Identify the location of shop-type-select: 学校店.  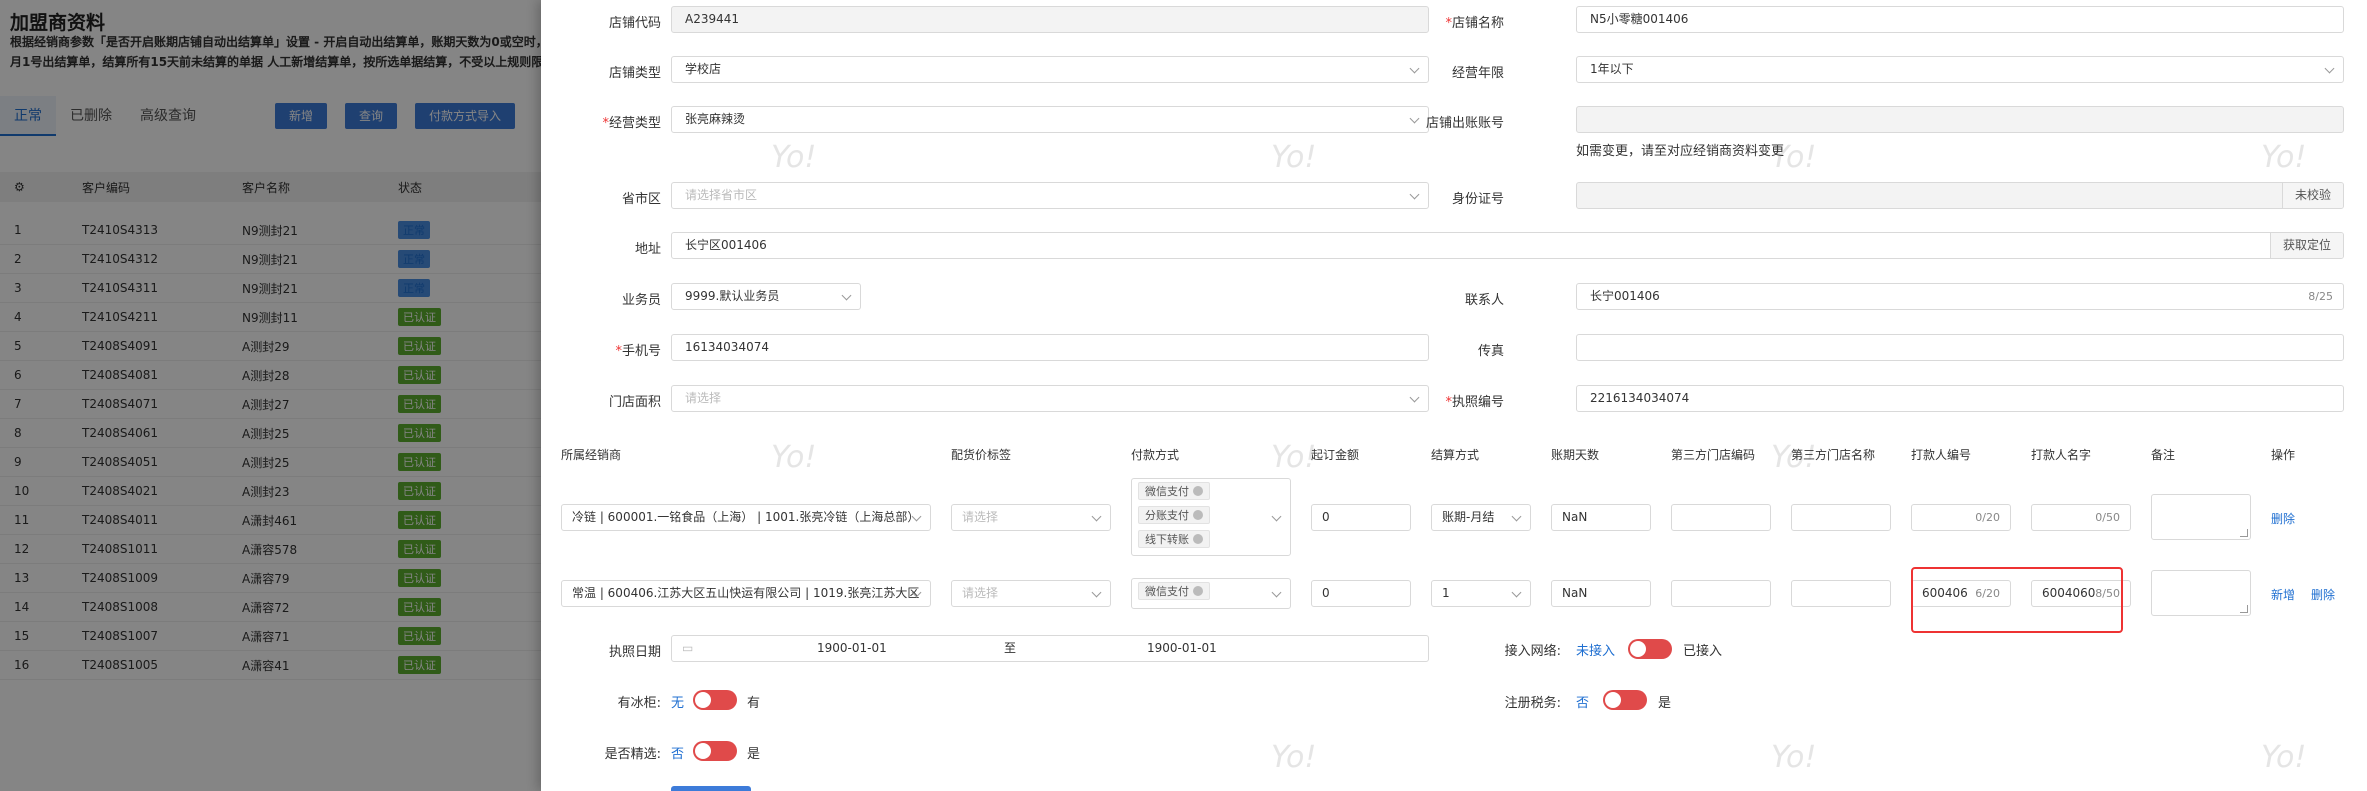
(1050, 69).